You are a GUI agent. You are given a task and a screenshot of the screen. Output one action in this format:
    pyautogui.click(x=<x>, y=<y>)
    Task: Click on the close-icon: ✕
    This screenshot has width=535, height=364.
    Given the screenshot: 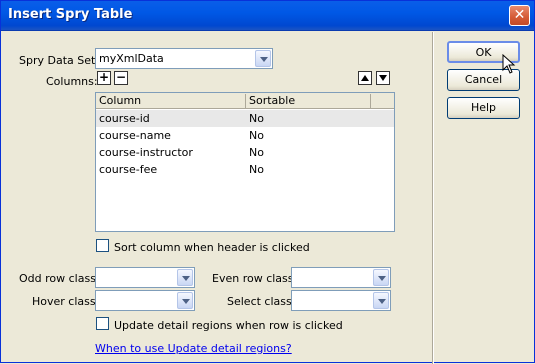 What is the action you would take?
    pyautogui.click(x=519, y=15)
    